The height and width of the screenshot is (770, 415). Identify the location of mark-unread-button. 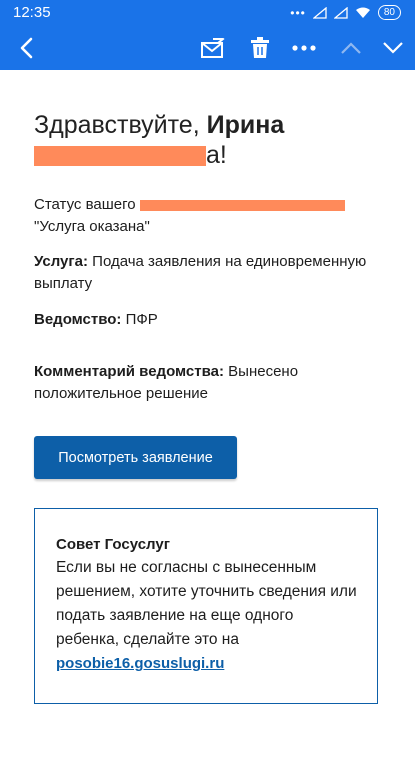
(213, 47).